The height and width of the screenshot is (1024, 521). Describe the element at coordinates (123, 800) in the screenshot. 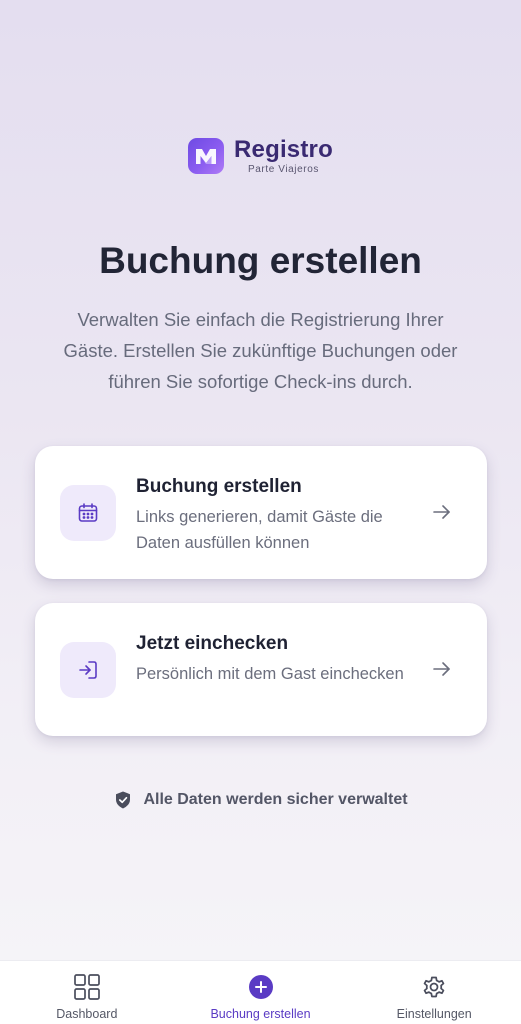

I see `shield-check-icon` at that location.